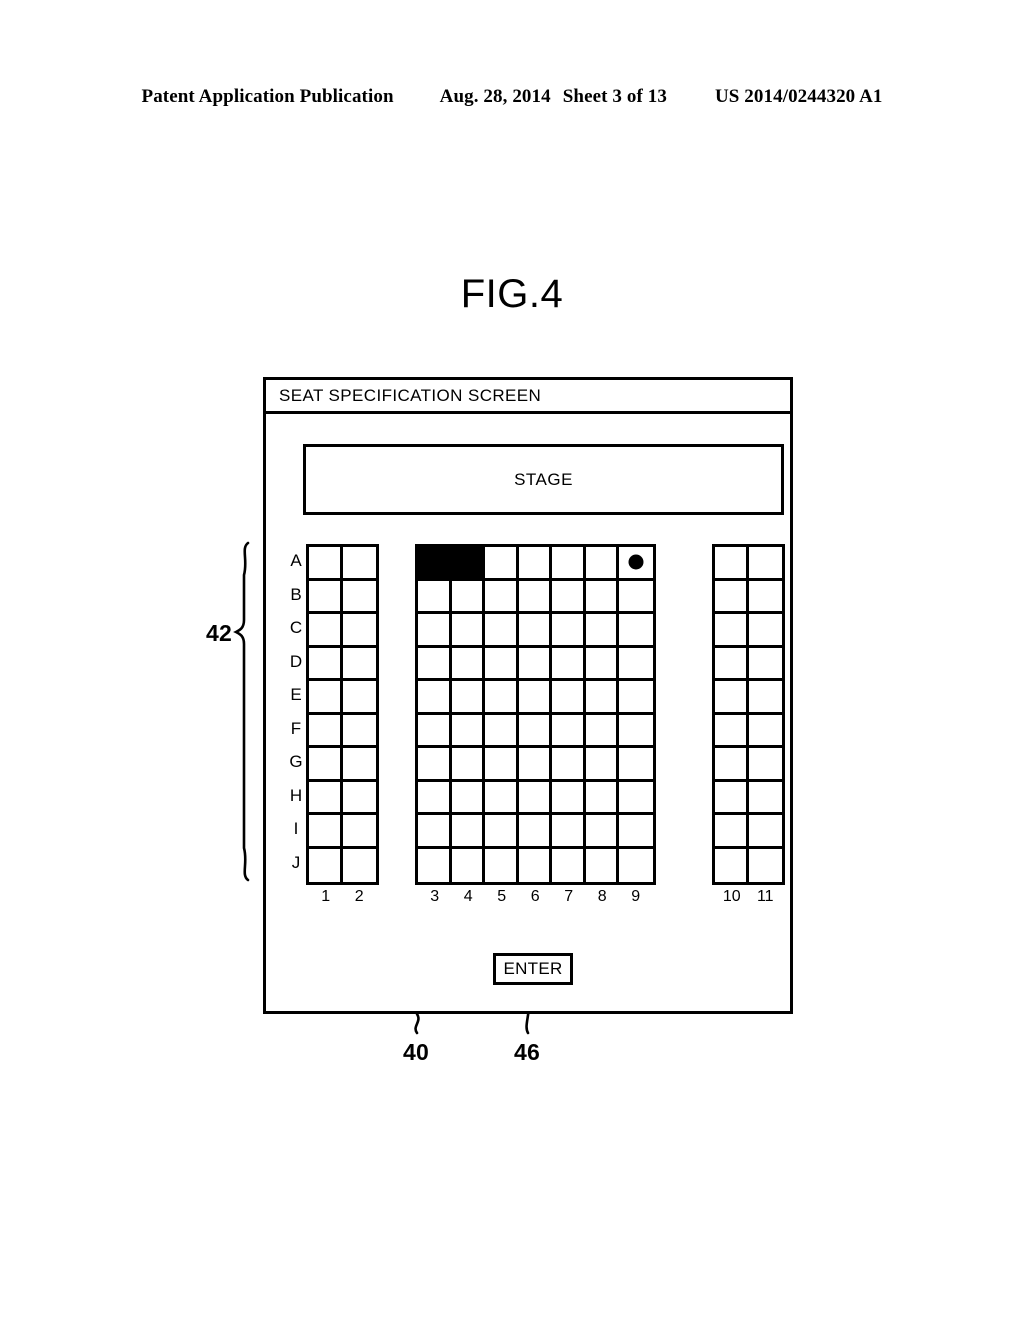 The image size is (1024, 1320). Describe the element at coordinates (602, 564) in the screenshot. I see `seat-A8` at that location.